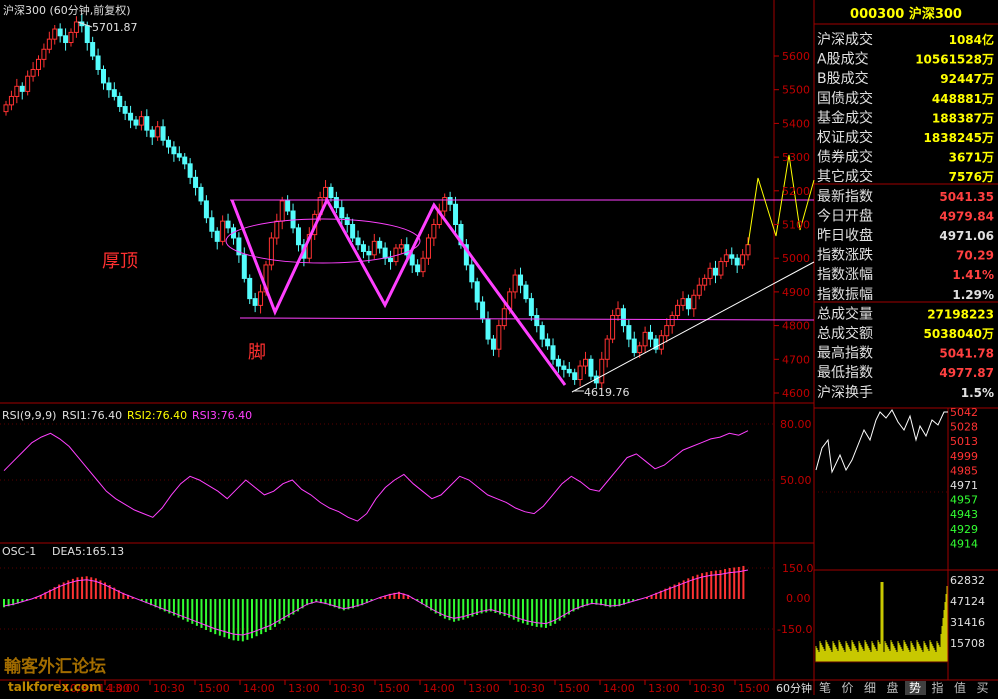 The height and width of the screenshot is (699, 998). What do you see at coordinates (973, 275) in the screenshot?
I see `side-row-value: 1.41%` at bounding box center [973, 275].